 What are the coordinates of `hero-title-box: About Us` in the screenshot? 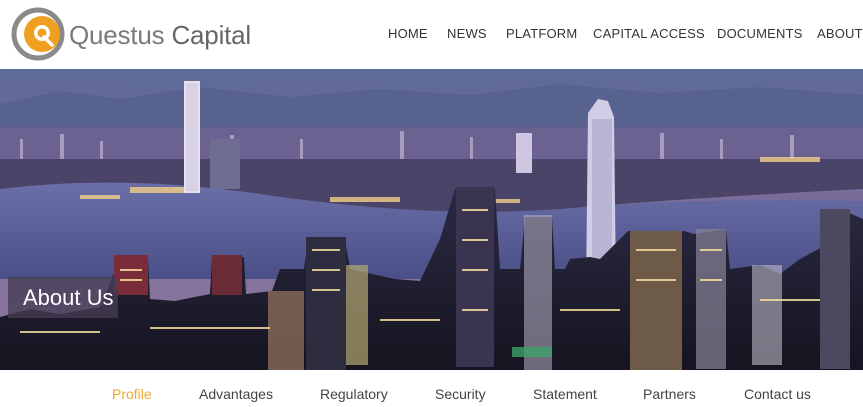 It's located at (63, 297).